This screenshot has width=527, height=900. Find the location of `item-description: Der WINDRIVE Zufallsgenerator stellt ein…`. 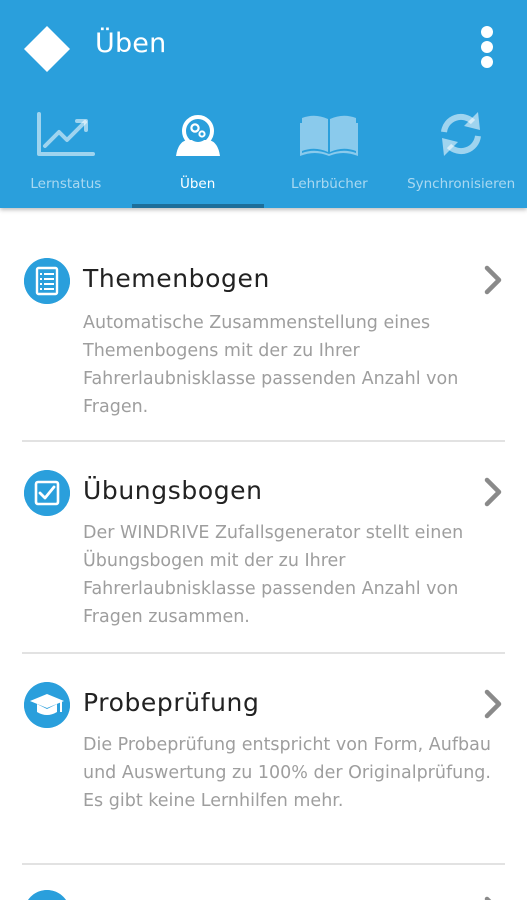

item-description: Der WINDRIVE Zufallsgenerator stellt ein… is located at coordinates (273, 575).